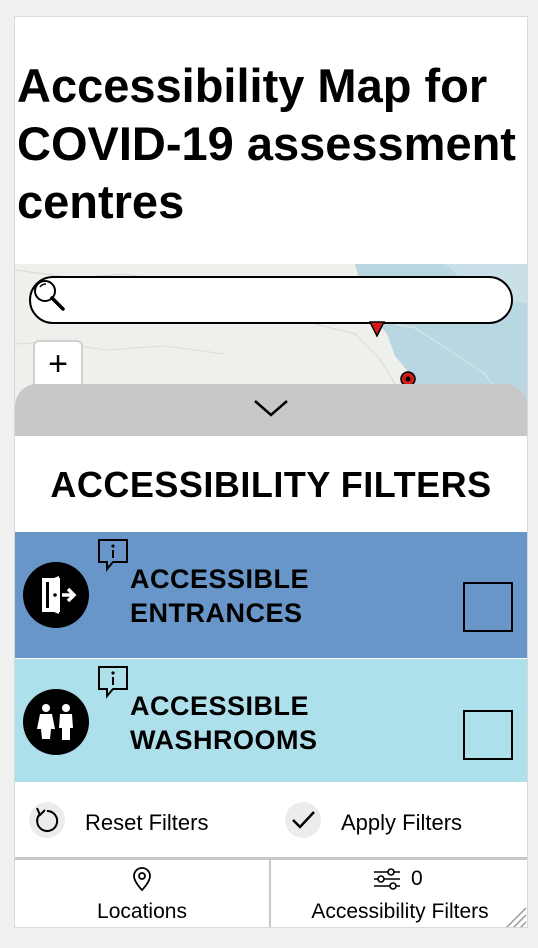 The height and width of the screenshot is (948, 538). I want to click on filters-header: ACCESSIBILITY FILTERS, so click(271, 484).